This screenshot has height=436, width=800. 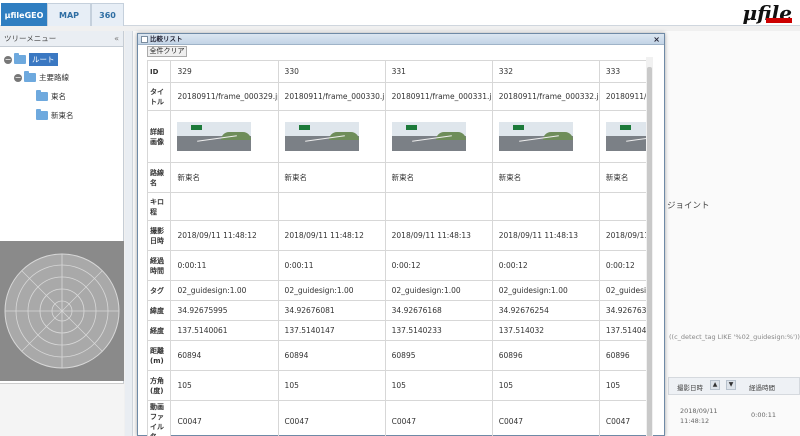 What do you see at coordinates (58, 96) in the screenshot?
I see `tree-node-label: 東名` at bounding box center [58, 96].